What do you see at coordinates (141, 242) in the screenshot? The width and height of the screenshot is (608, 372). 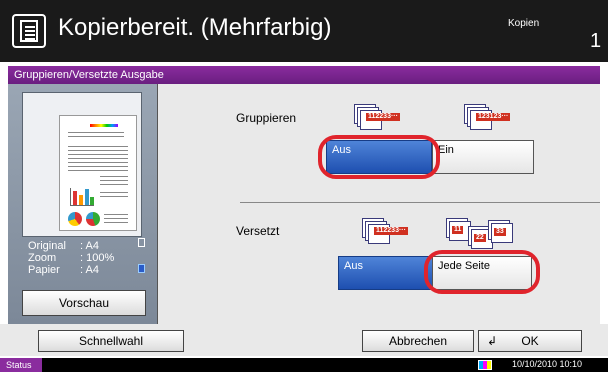 I see `paper-orientation-icon` at bounding box center [141, 242].